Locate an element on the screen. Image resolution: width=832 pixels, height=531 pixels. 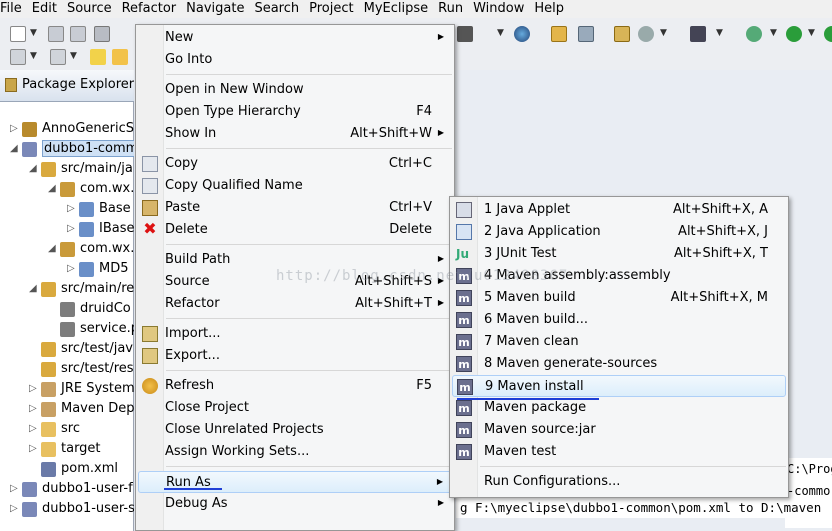
tree-item-annogenericsm: ▷ AnnoGenericSM is located at coordinates (67, 130).